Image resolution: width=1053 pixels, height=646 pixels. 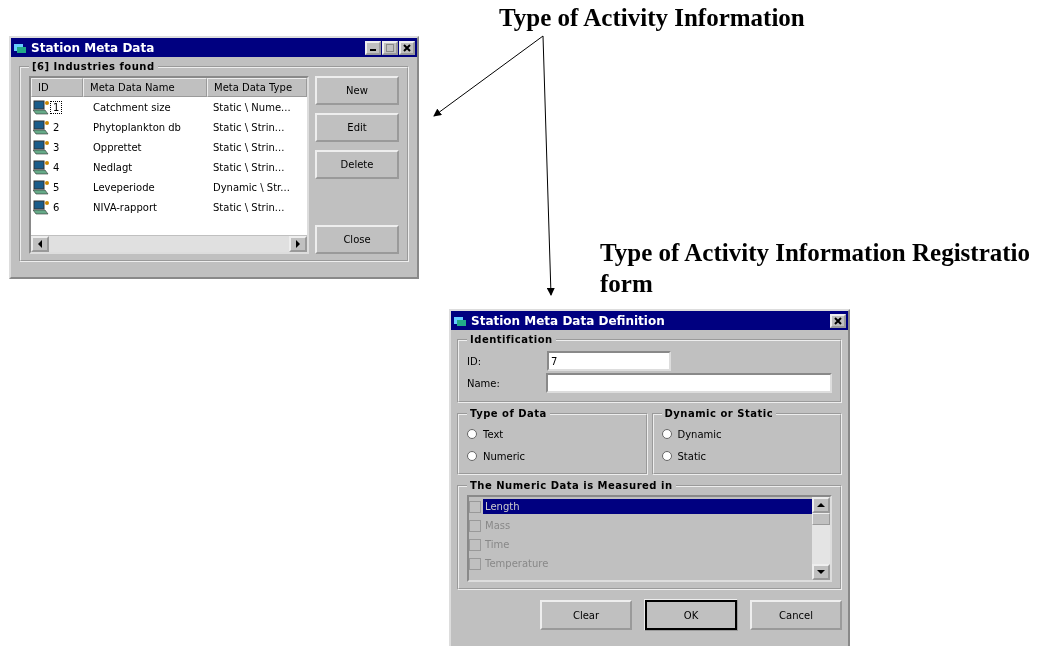 What do you see at coordinates (815, 268) in the screenshot?
I see `caption: Type of Activity Information Registratio form` at bounding box center [815, 268].